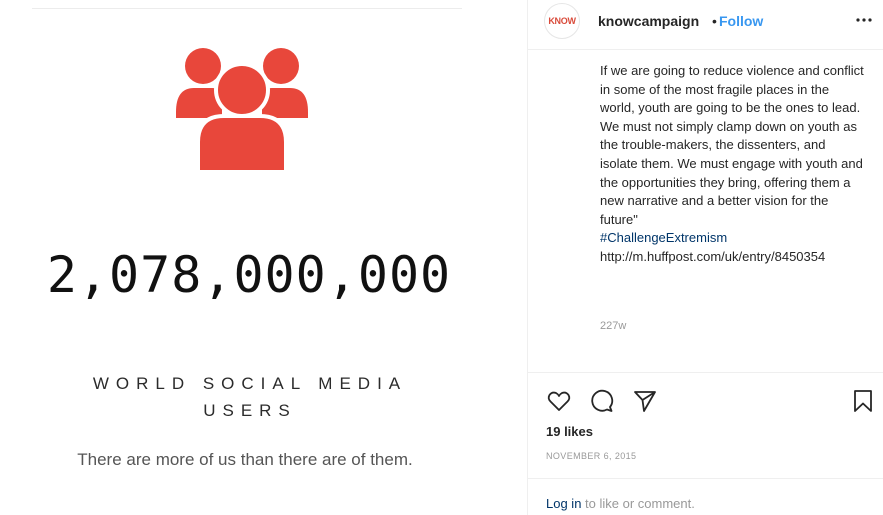 The height and width of the screenshot is (515, 883). What do you see at coordinates (242, 110) in the screenshot?
I see `people-group-icon` at bounding box center [242, 110].